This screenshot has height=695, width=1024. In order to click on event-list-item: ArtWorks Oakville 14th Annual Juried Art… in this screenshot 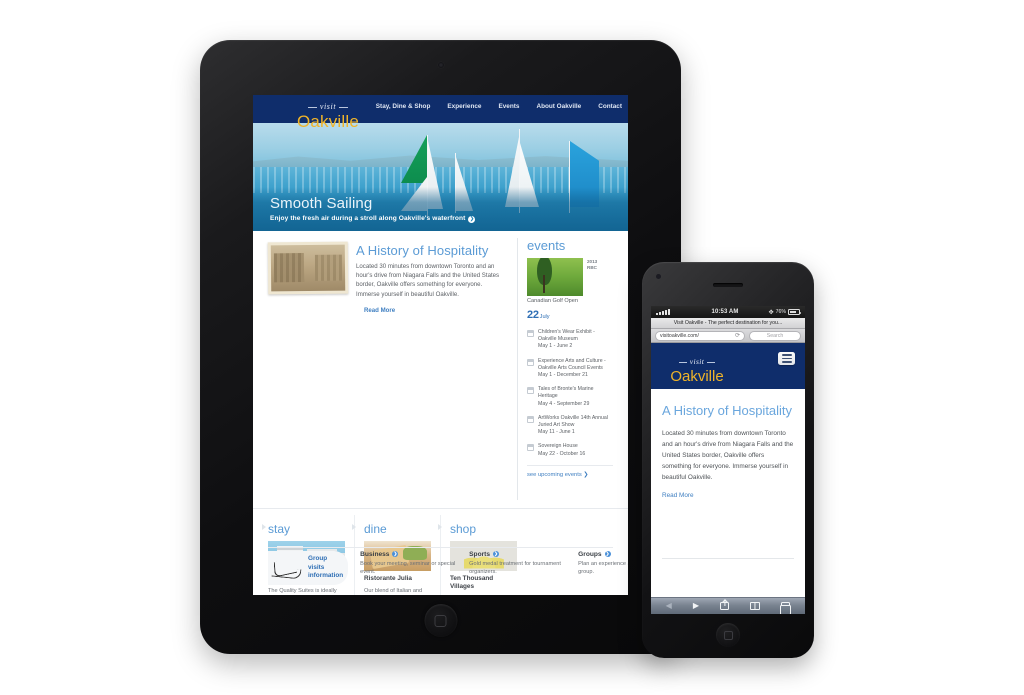, I will do `click(570, 426)`.